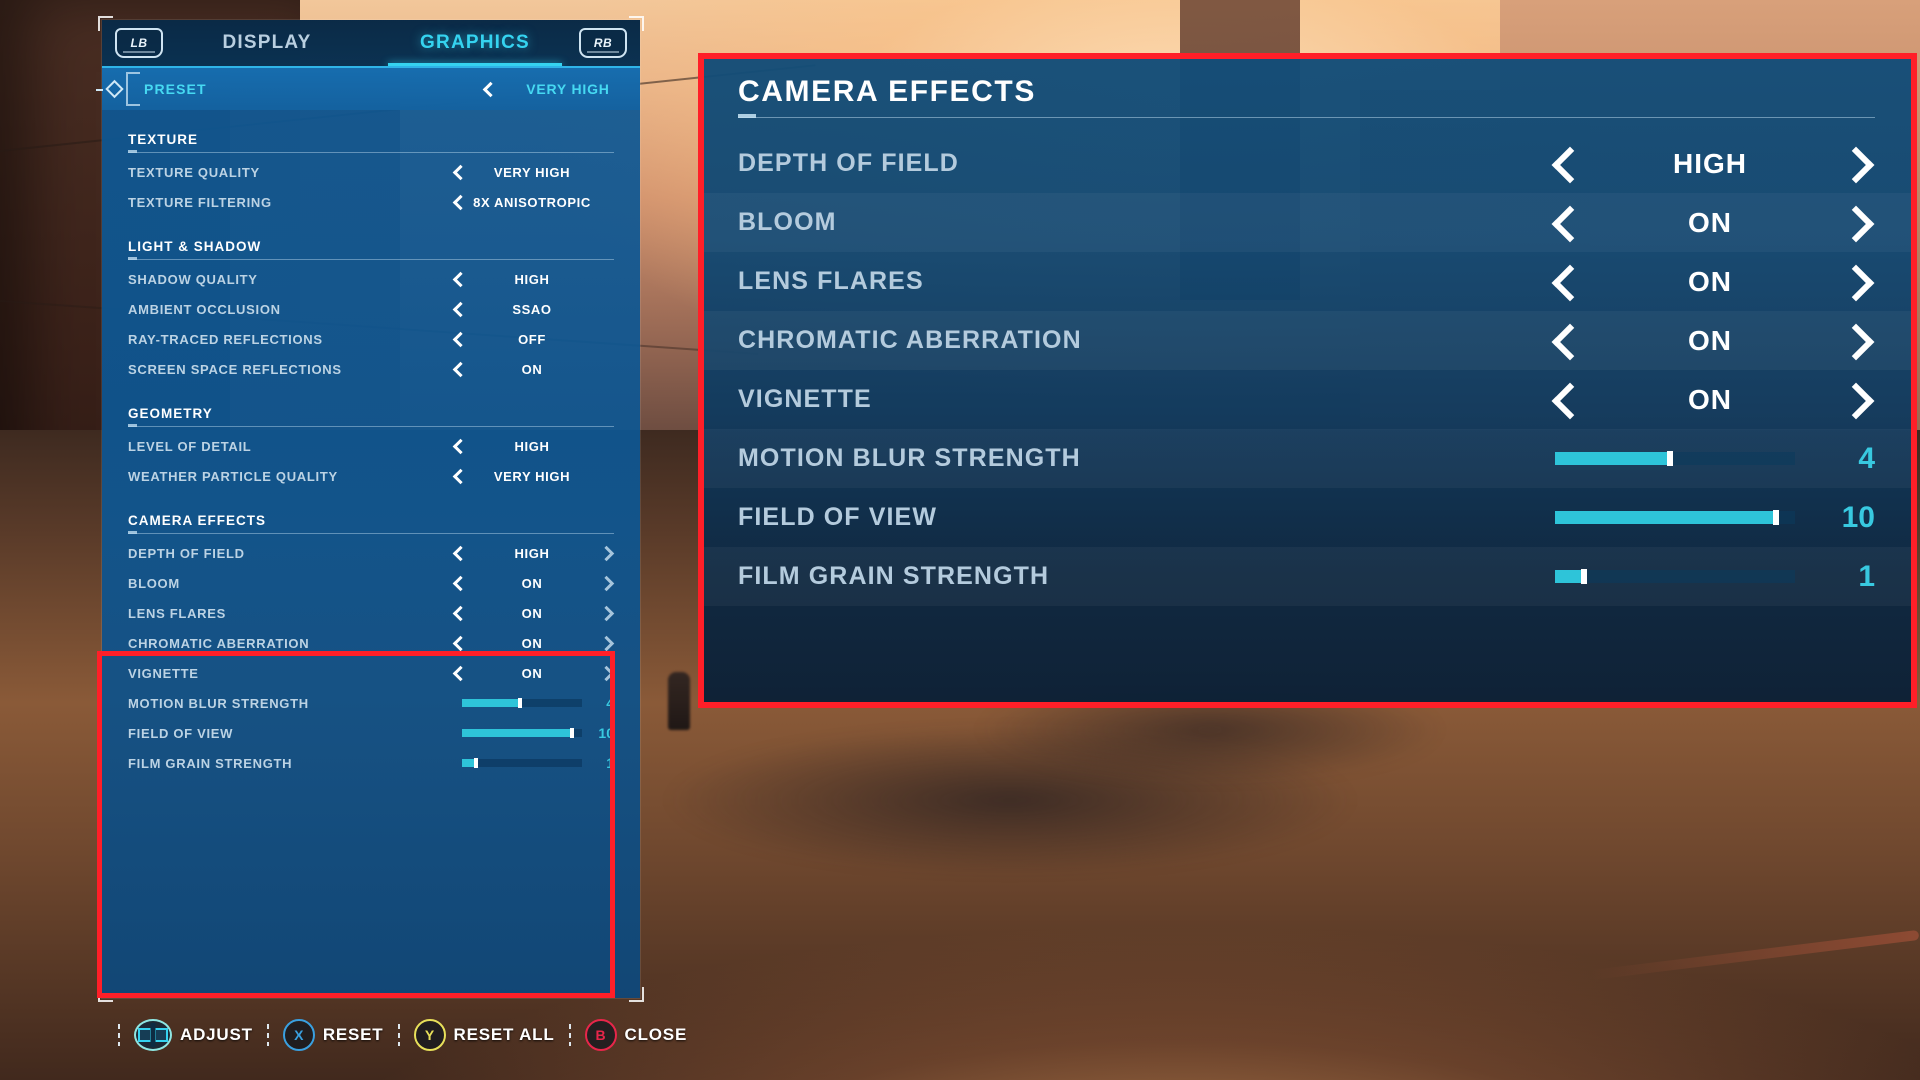 The height and width of the screenshot is (1080, 1920). Describe the element at coordinates (105, 994) in the screenshot. I see `panel-corner-bottom-left` at that location.